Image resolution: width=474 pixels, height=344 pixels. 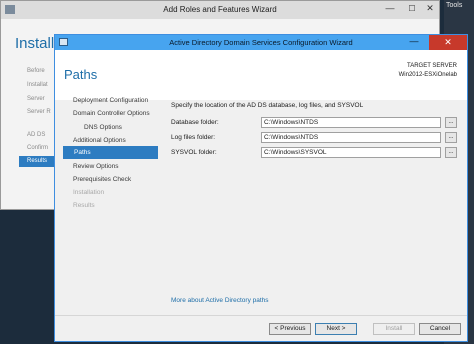 I want to click on nav-item-deployment-configuration: Deployment Configuration, so click(x=110, y=100).